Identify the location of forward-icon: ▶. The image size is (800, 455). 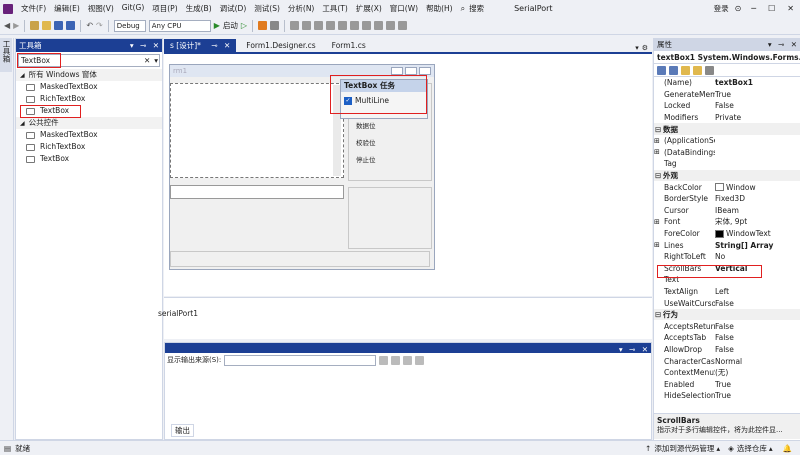
(16, 25).